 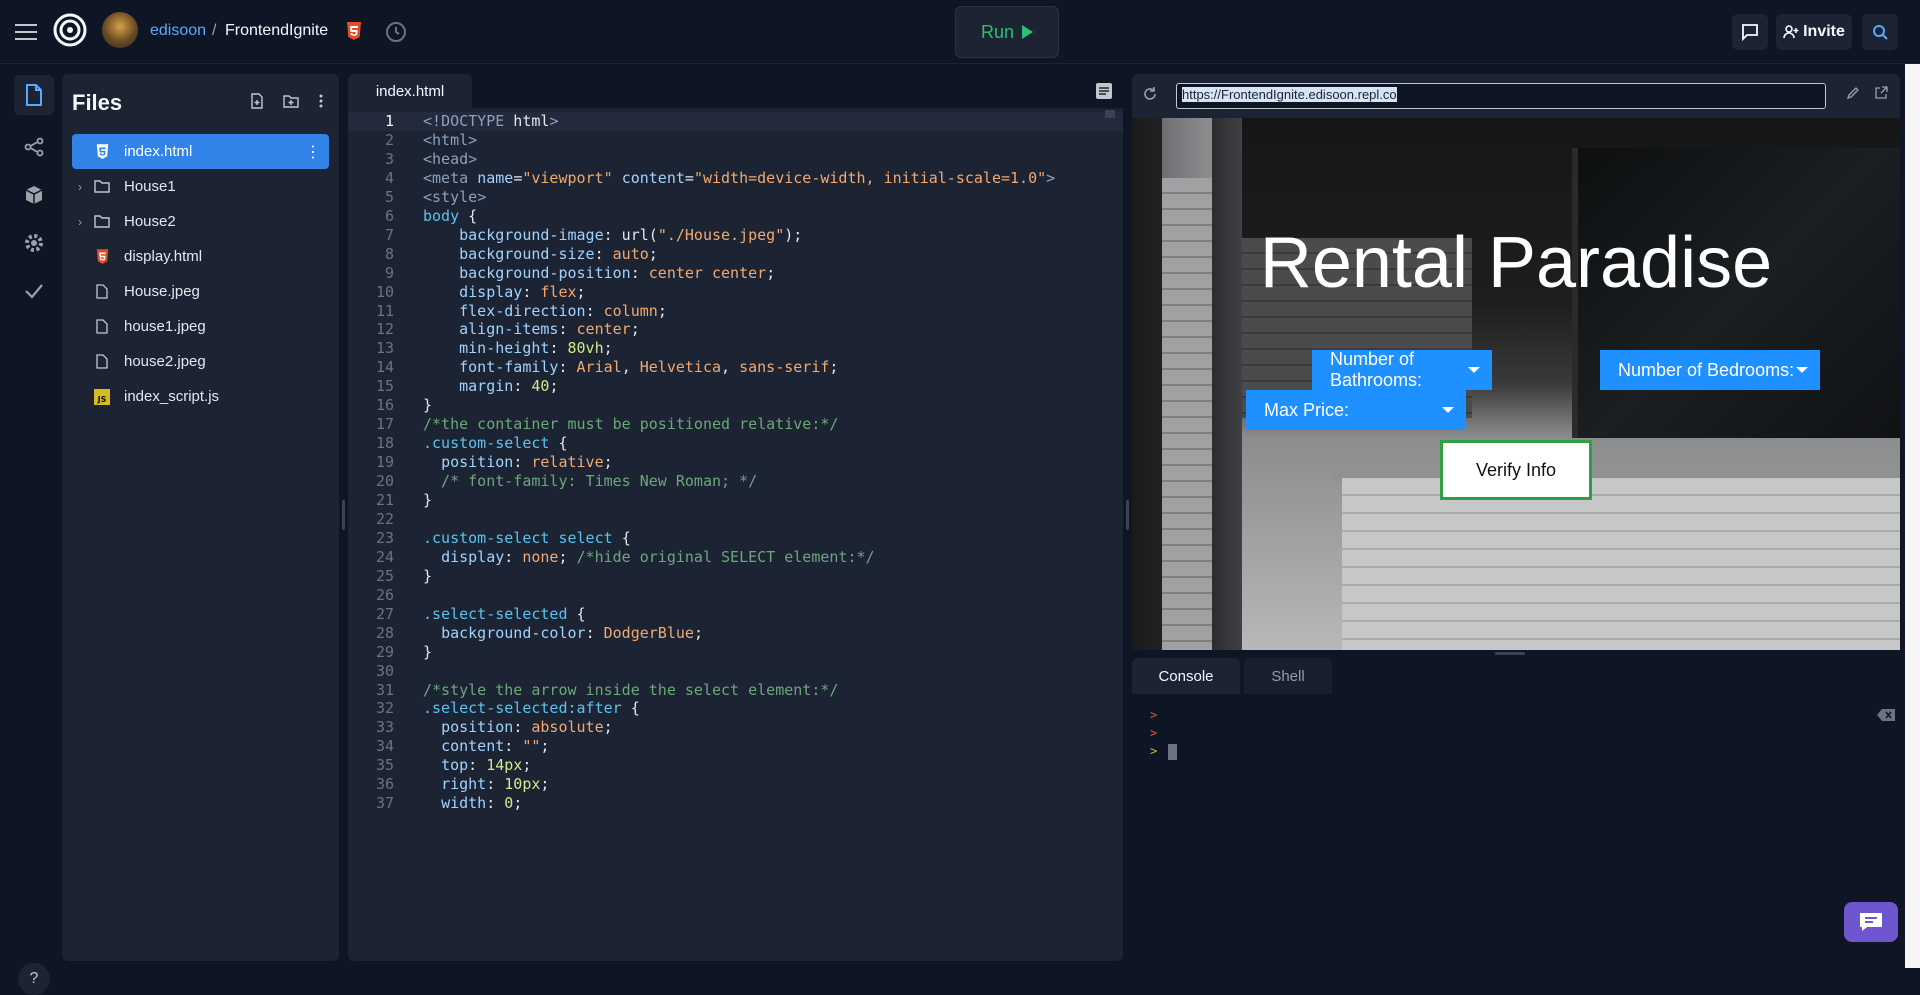 I want to click on code-line: 33 position: absolute;, so click(x=735, y=727).